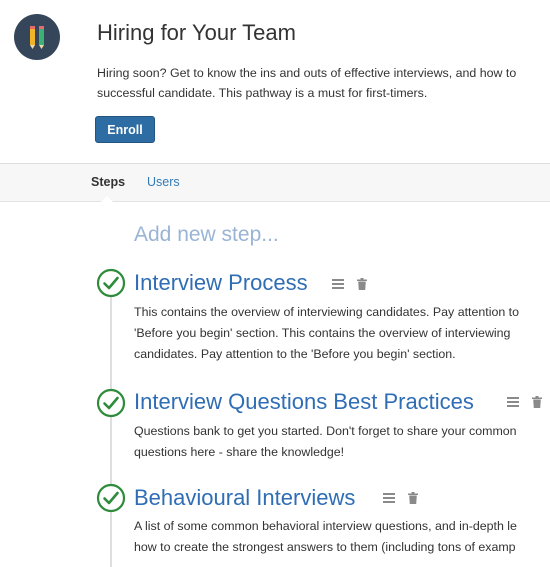 The image size is (550, 567). Describe the element at coordinates (275, 182) in the screenshot. I see `tab-bar: Steps Users` at that location.